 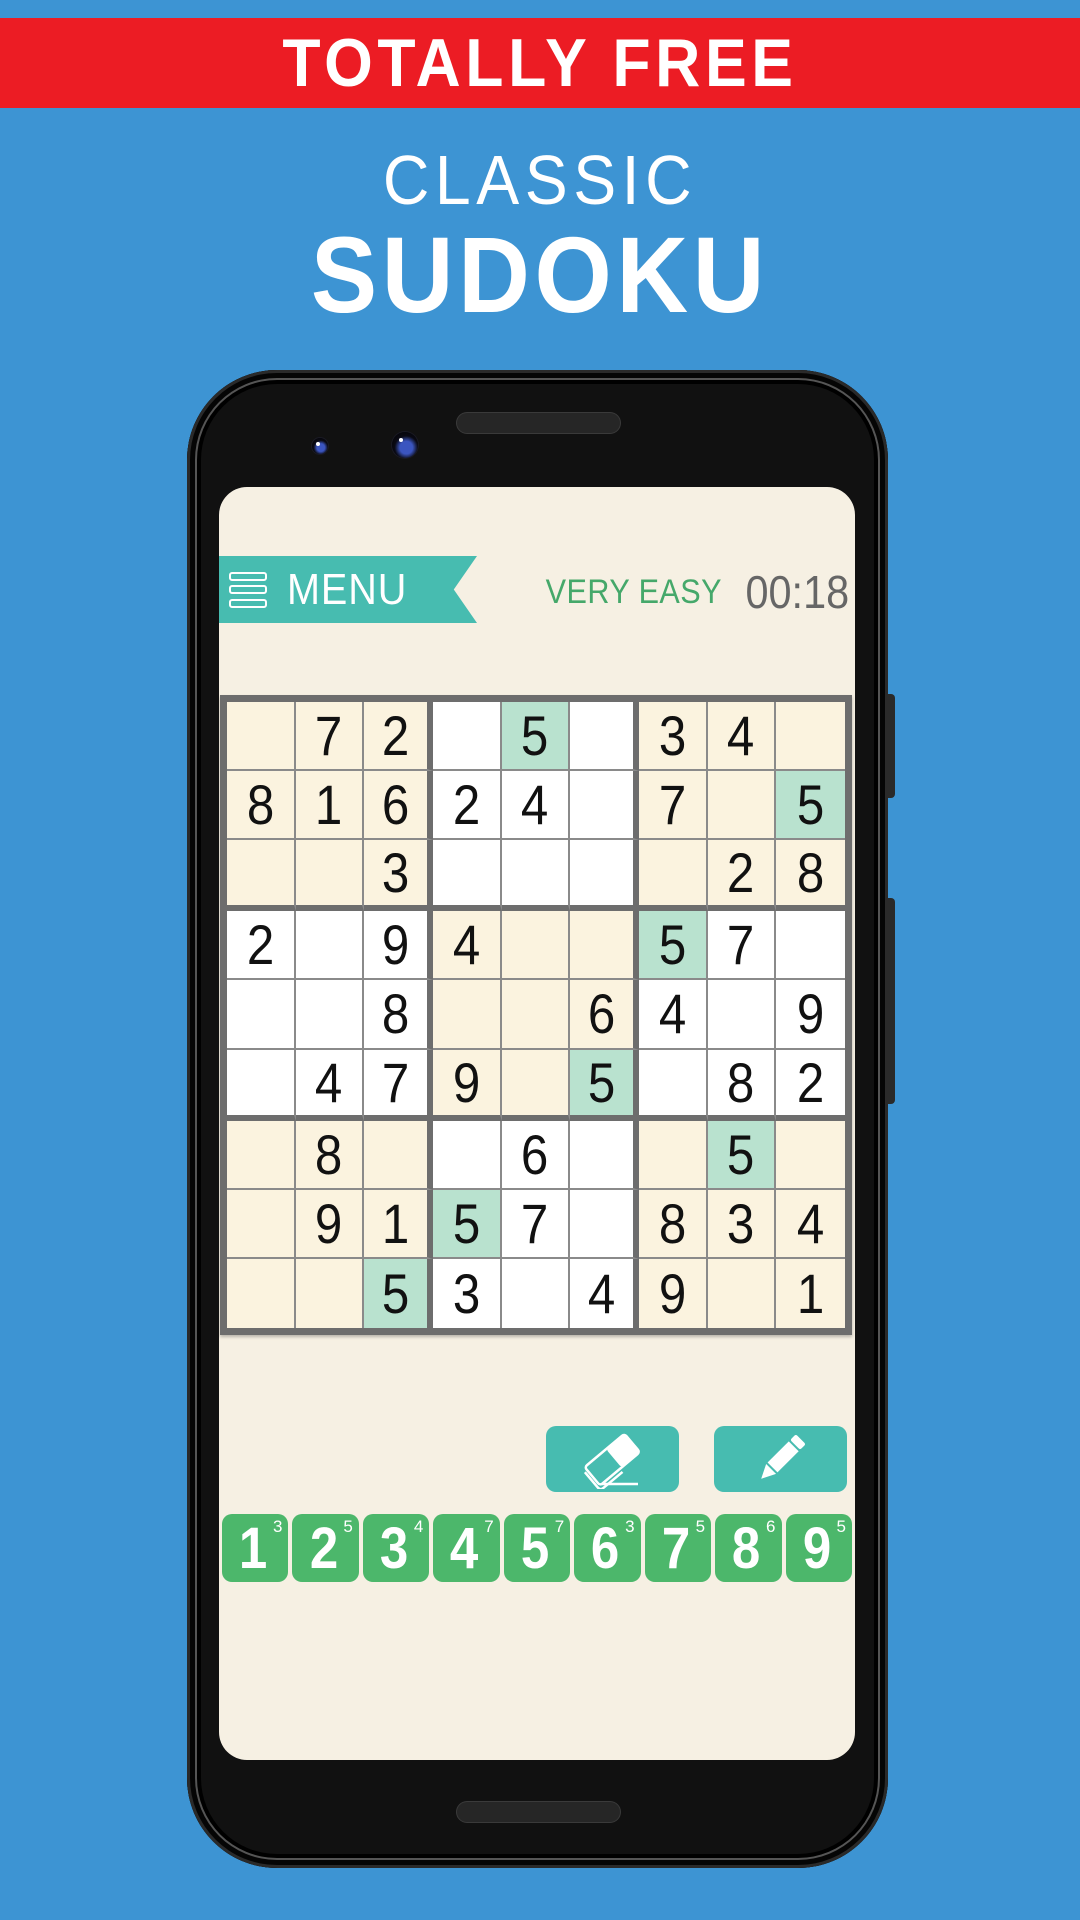 I want to click on pencil-notes-button, so click(x=780, y=1459).